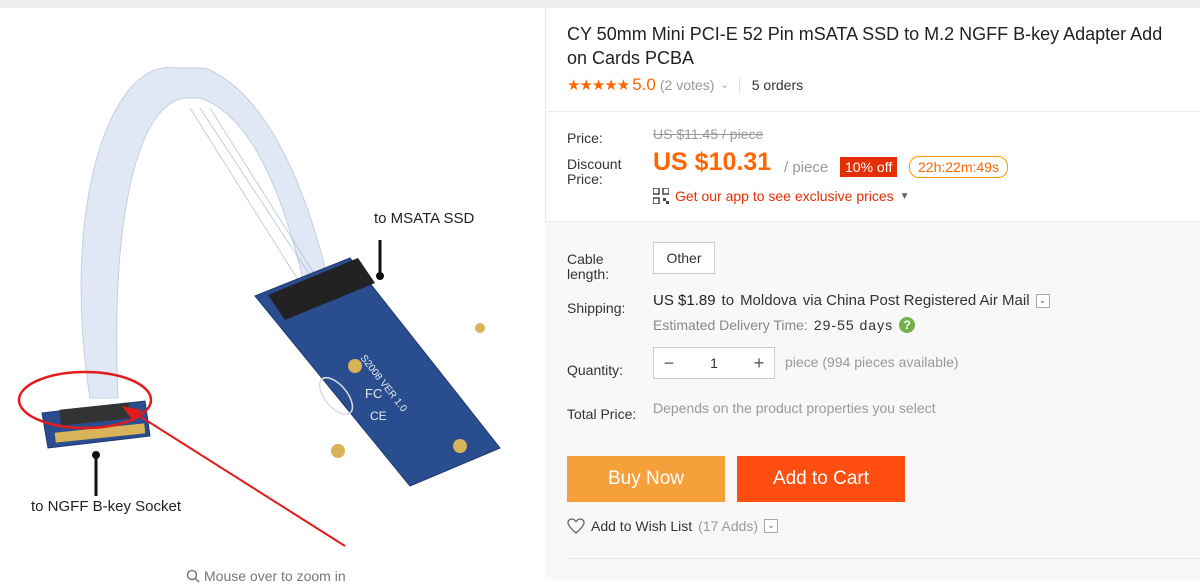 This screenshot has width=1200, height=584. What do you see at coordinates (708, 134) in the screenshot?
I see `original-price: US $11.45 / piece` at bounding box center [708, 134].